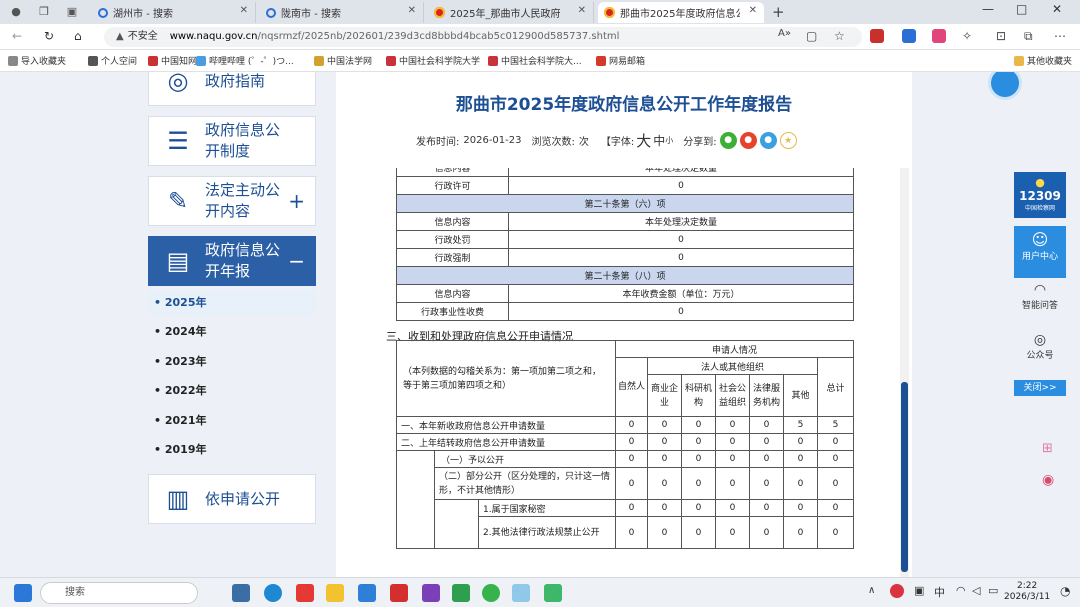 The image size is (1080, 607). What do you see at coordinates (343, 60) in the screenshot?
I see `bookmark-item: 中国法学网` at bounding box center [343, 60].